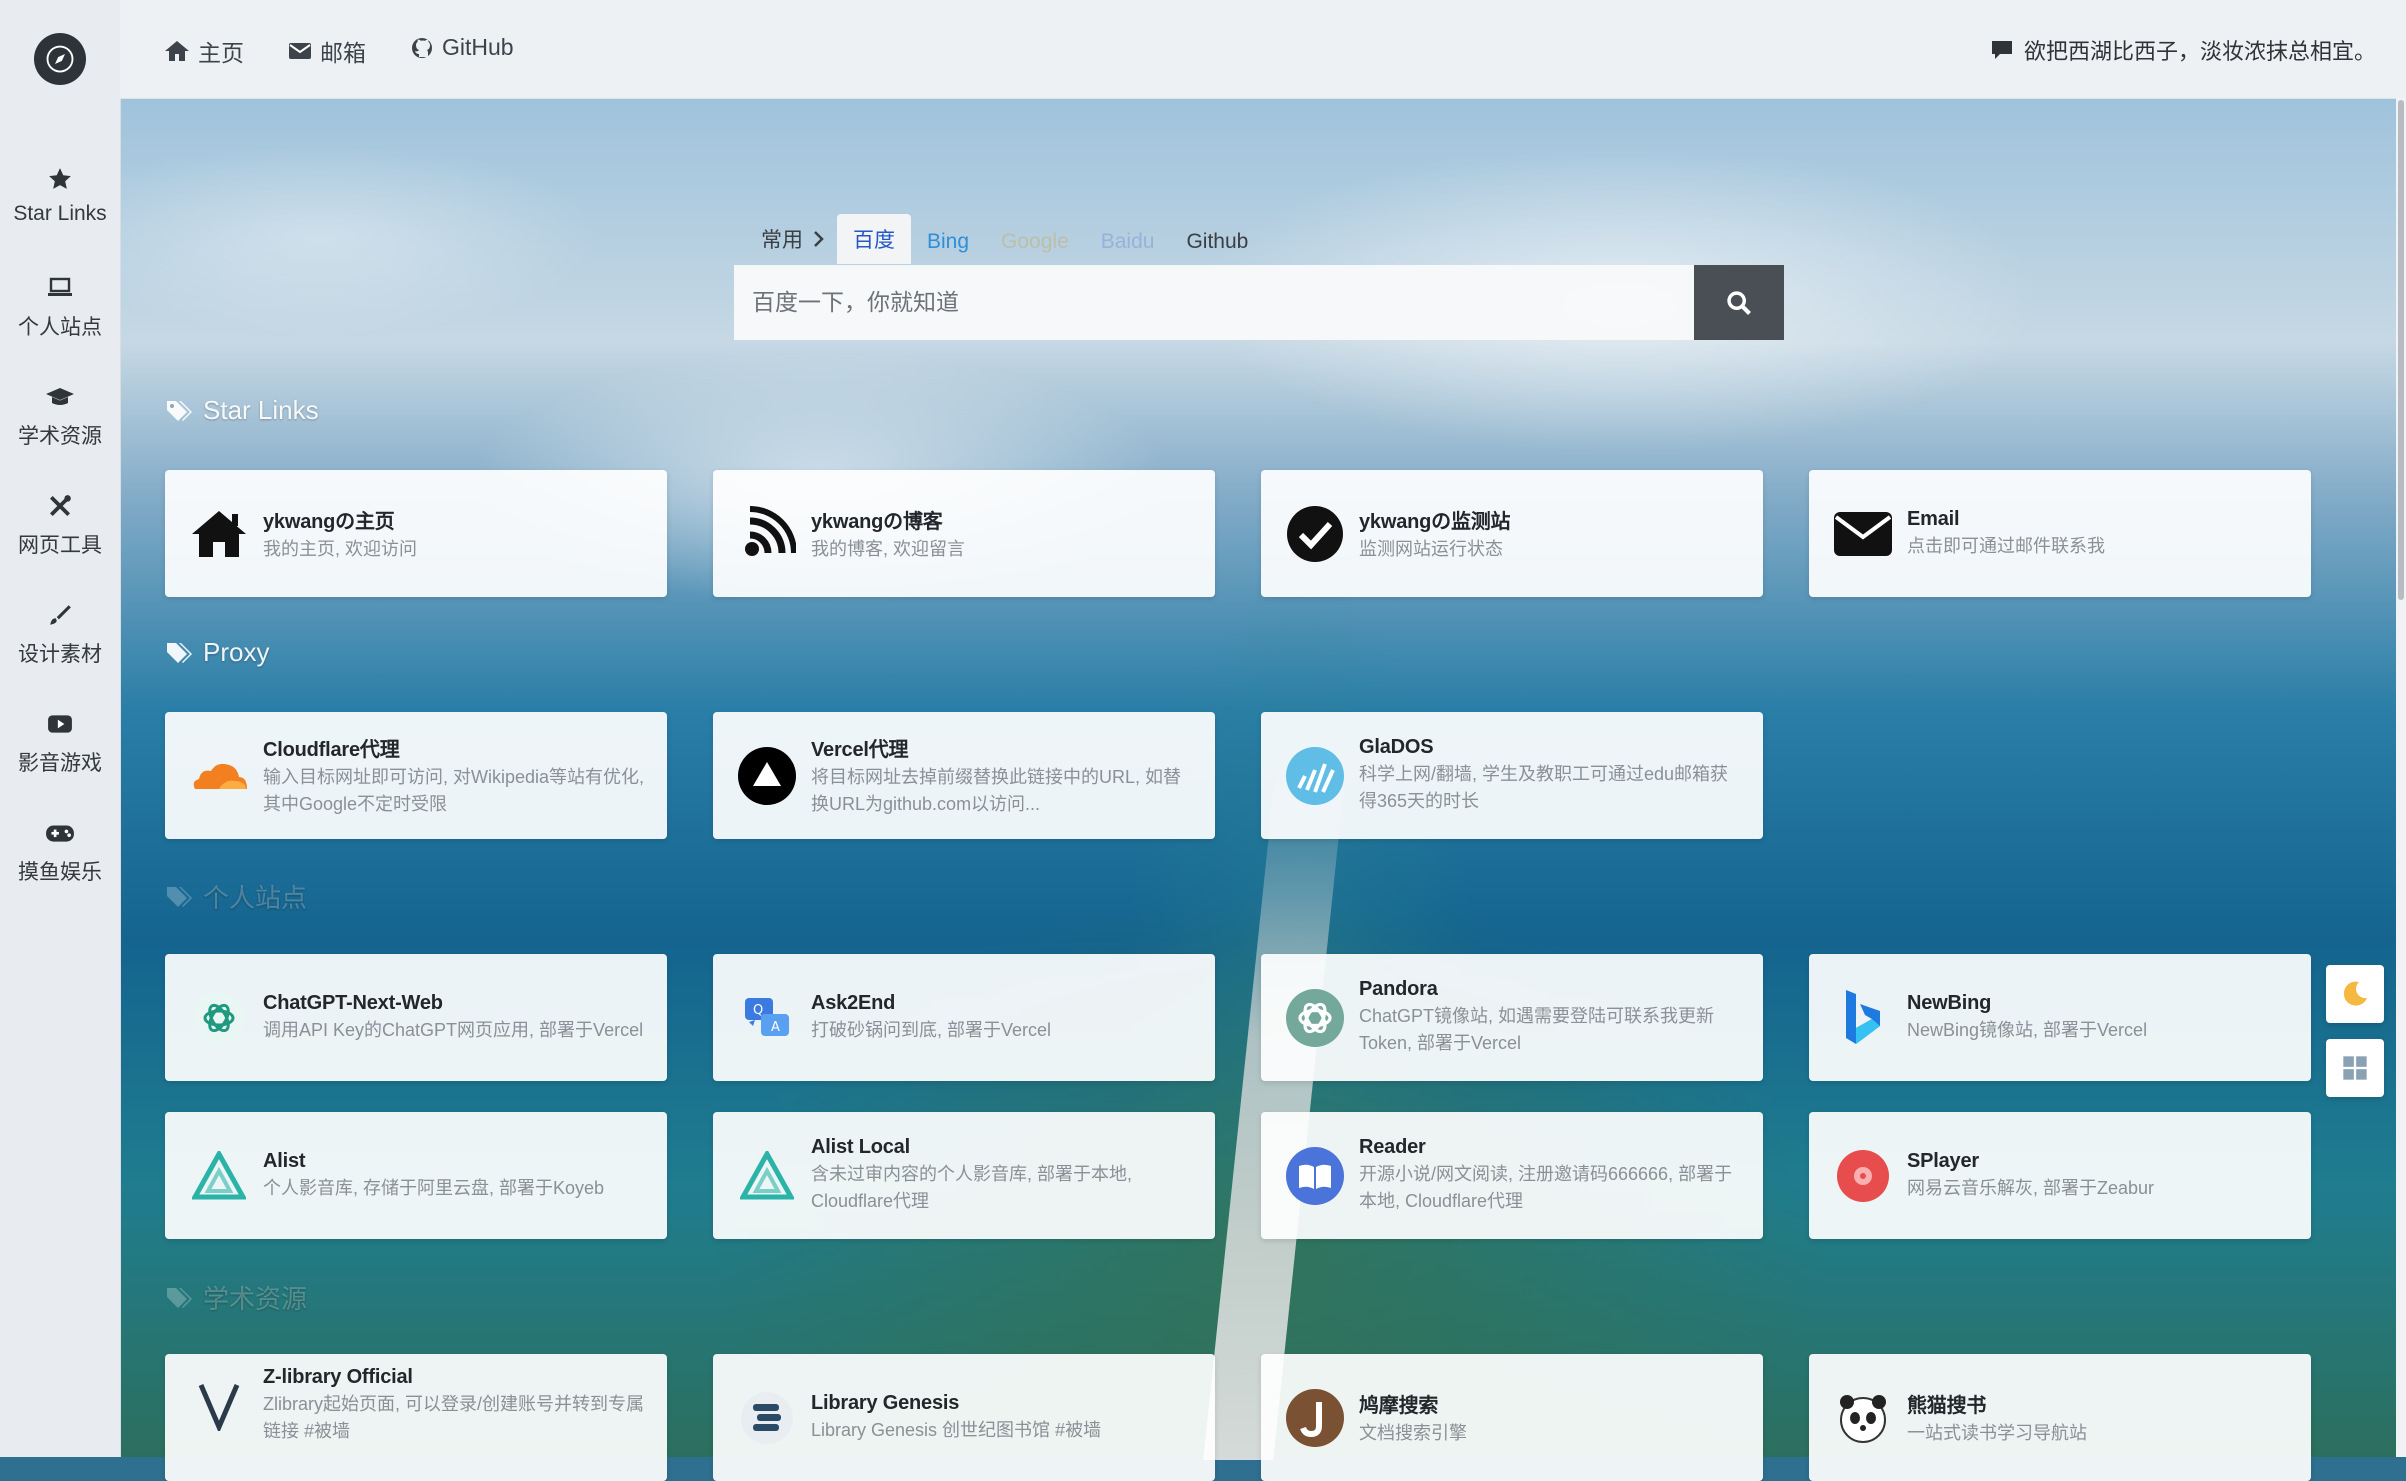  What do you see at coordinates (338, 1377) in the screenshot?
I see `card-title: Z-library Official` at bounding box center [338, 1377].